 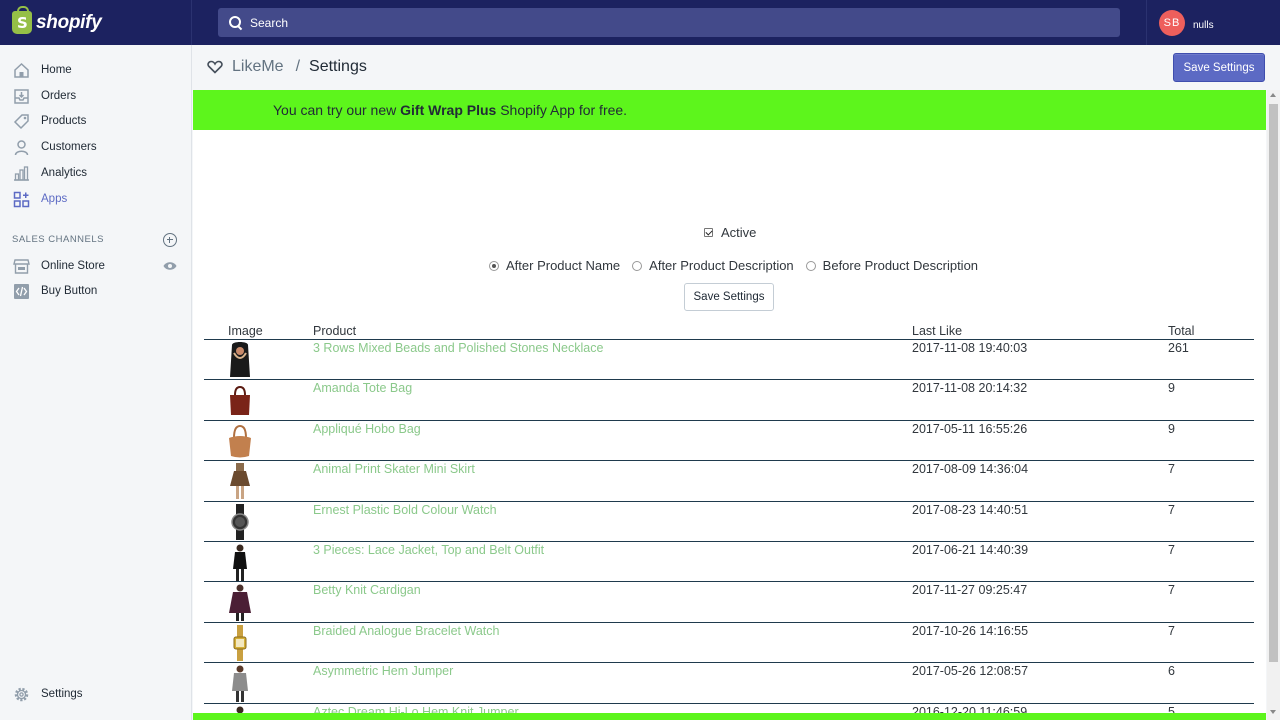 What do you see at coordinates (708, 232) in the screenshot?
I see `active-checkbox` at bounding box center [708, 232].